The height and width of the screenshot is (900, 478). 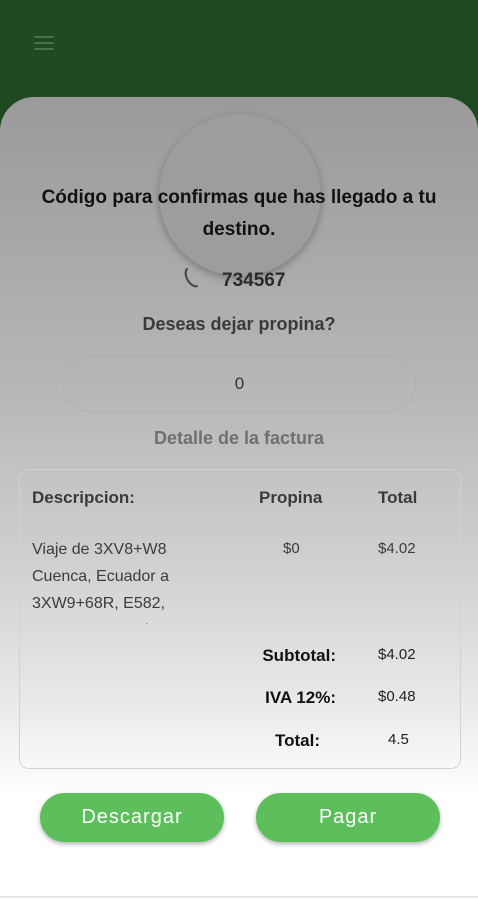 I want to click on hamburger-menu-icon, so click(x=44, y=43).